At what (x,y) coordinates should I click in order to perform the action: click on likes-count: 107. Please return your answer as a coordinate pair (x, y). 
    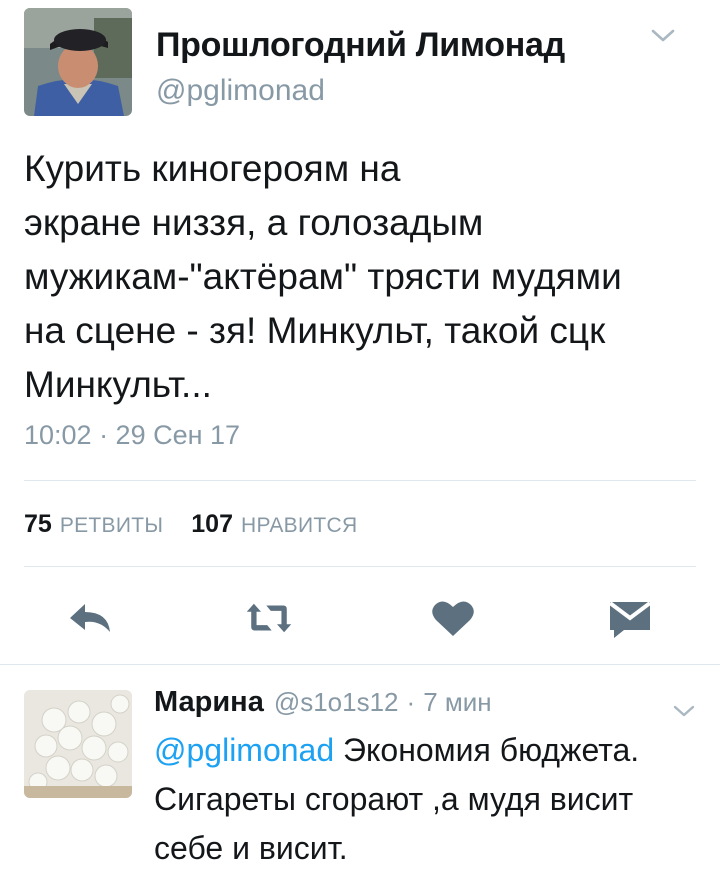
    Looking at the image, I should click on (212, 524).